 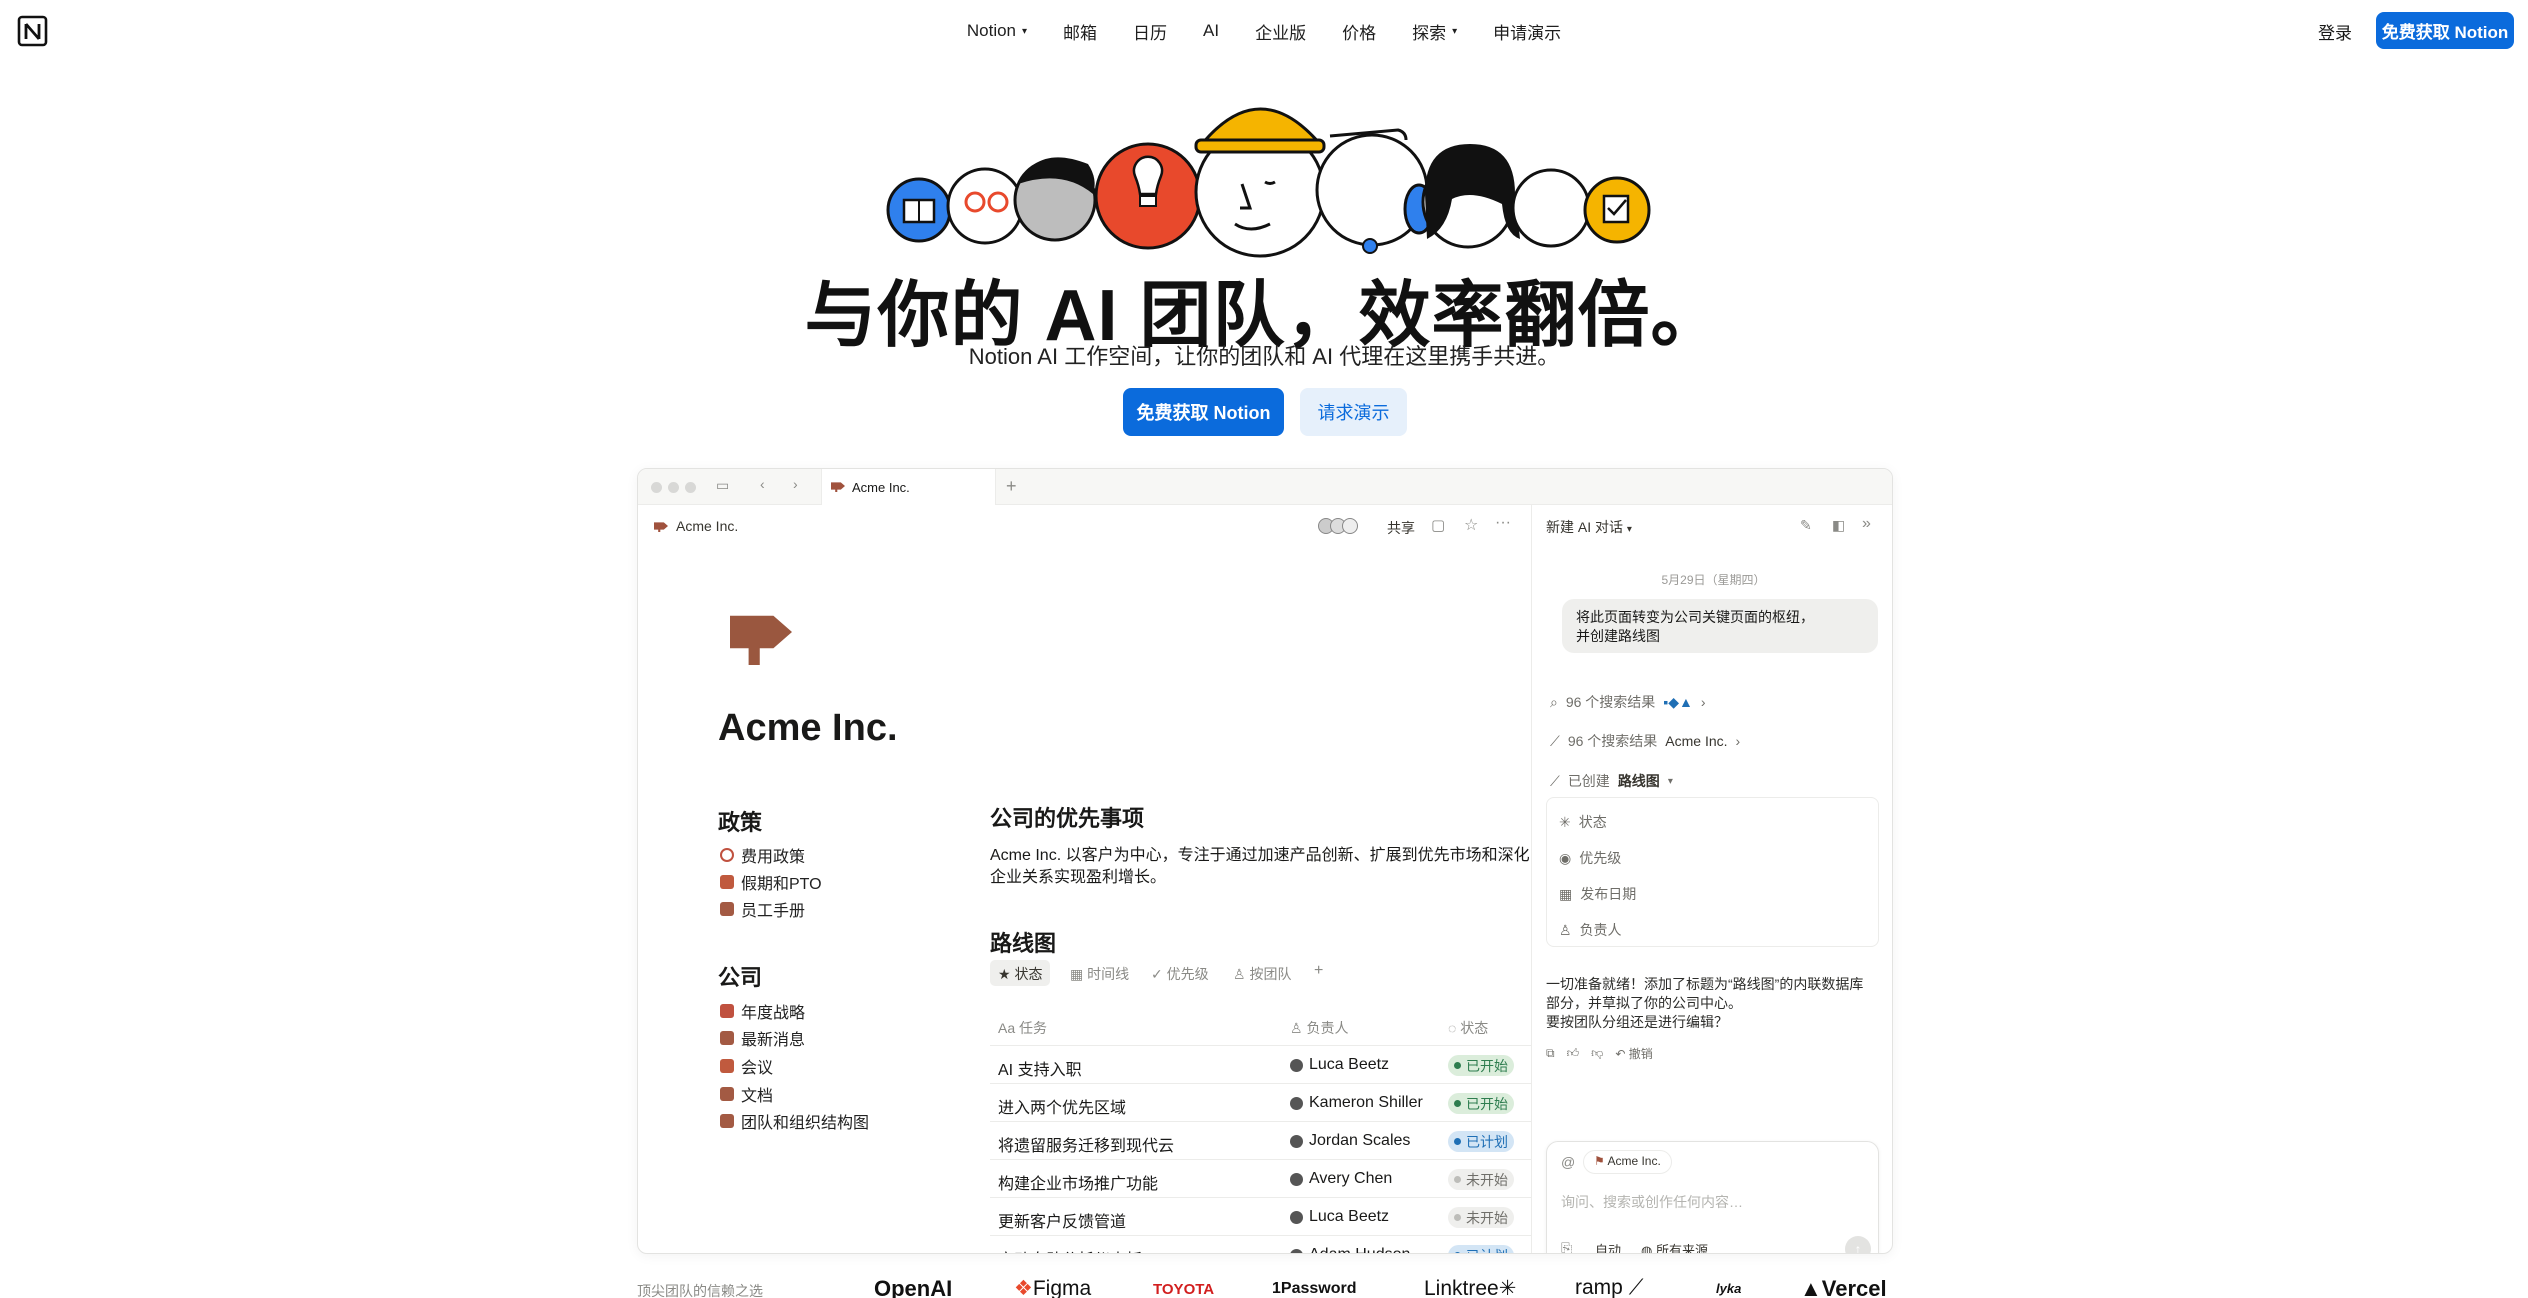 I want to click on nav-get-notion-button: 免费获取 Notion, so click(x=2445, y=30).